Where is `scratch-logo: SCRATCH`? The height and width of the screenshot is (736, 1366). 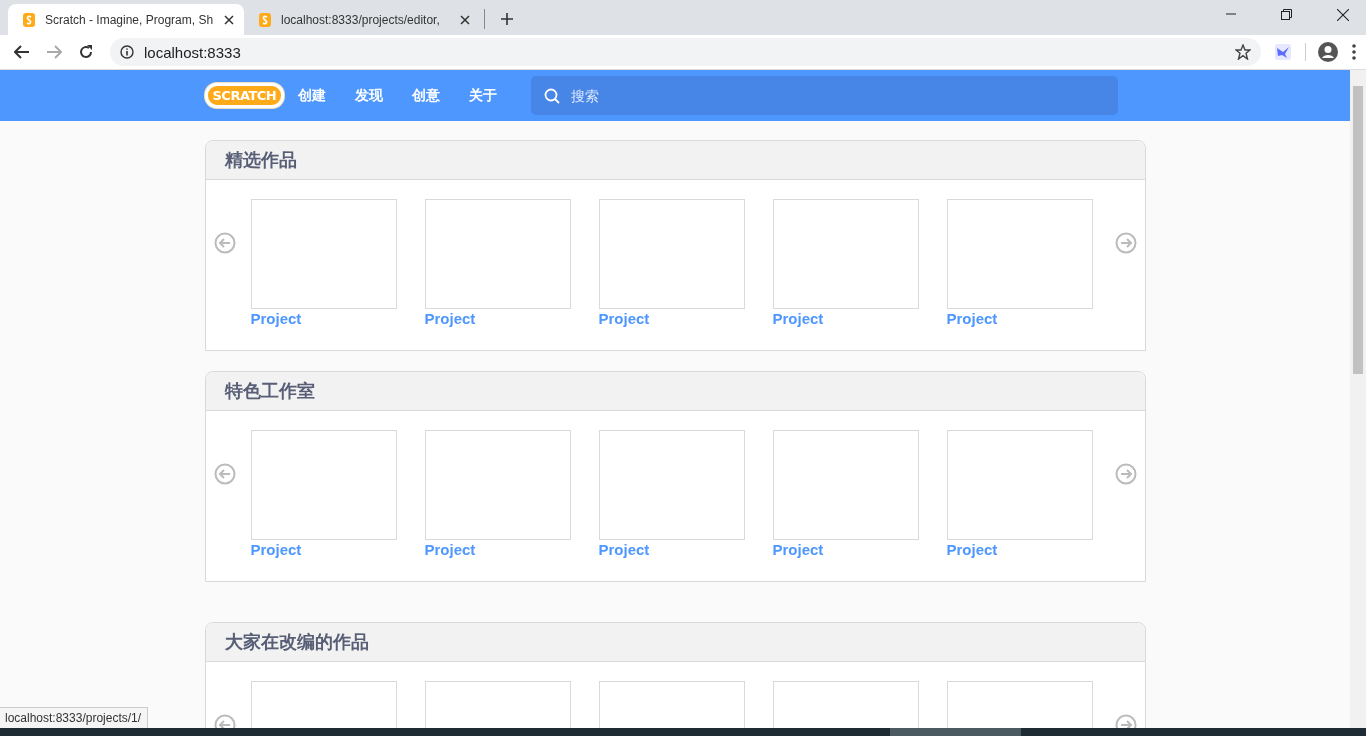 scratch-logo: SCRATCH is located at coordinates (244, 95).